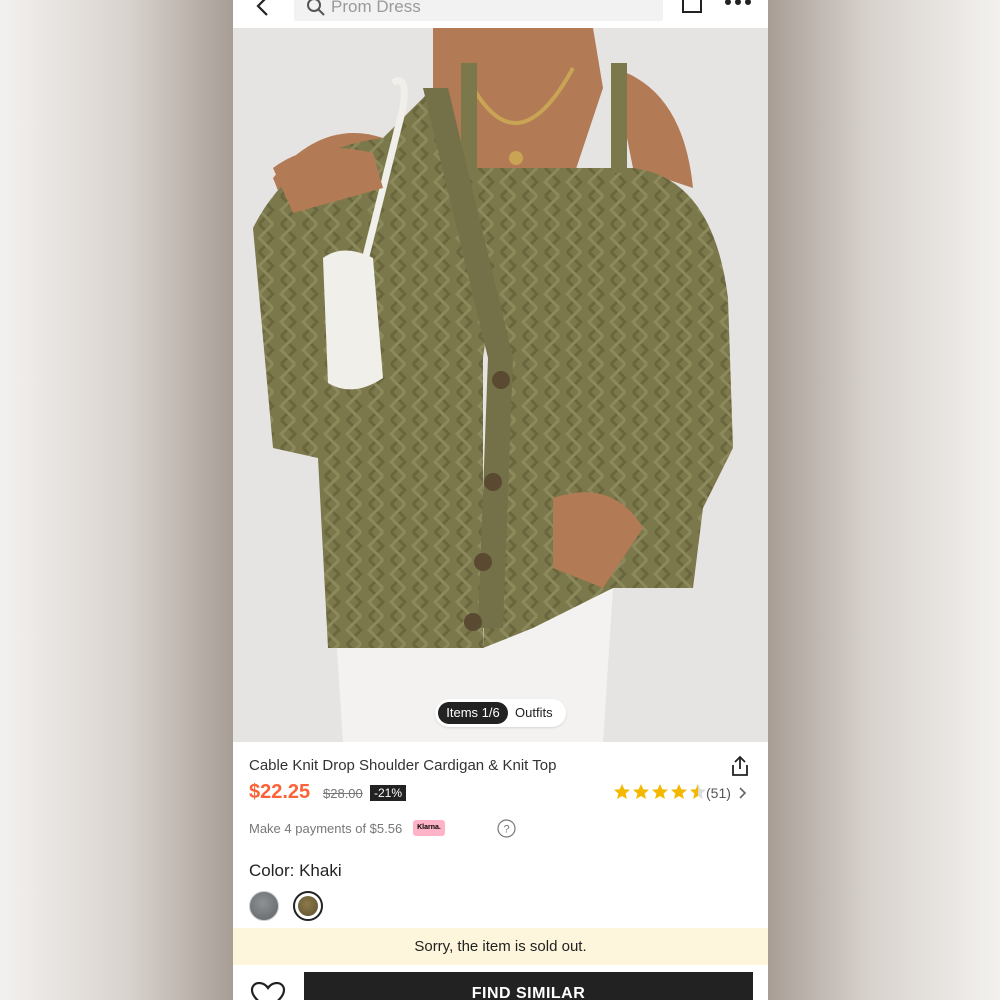  I want to click on items-tab: Items 1/6, so click(473, 713).